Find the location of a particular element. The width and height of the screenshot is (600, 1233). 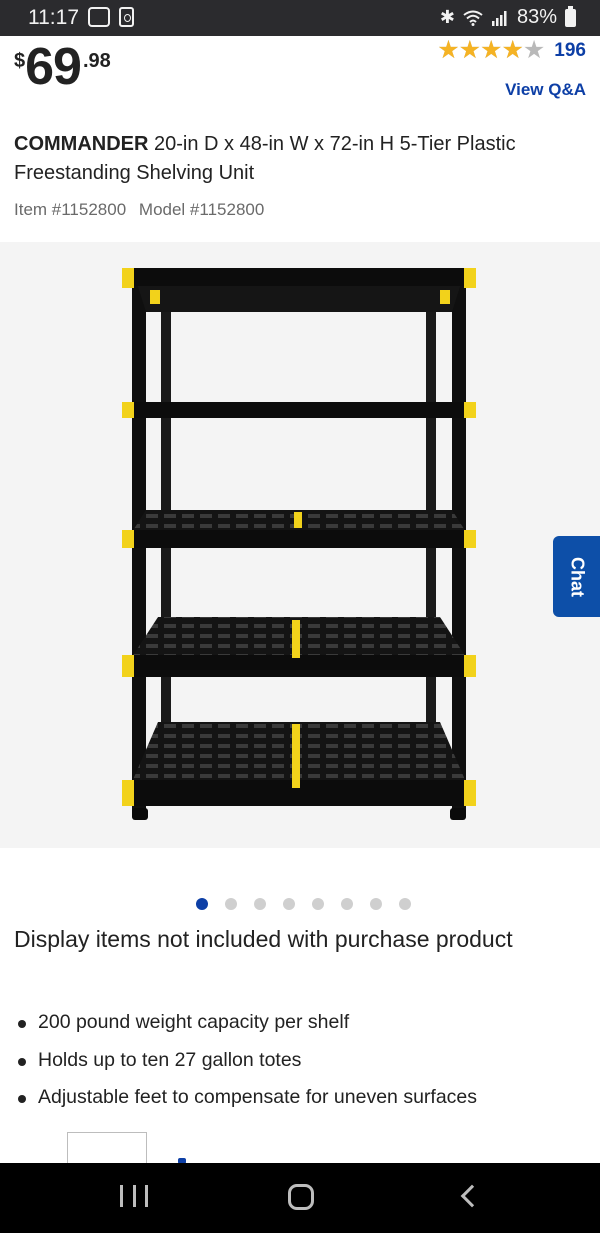

view-qa-link: View Q&A is located at coordinates (545, 90).